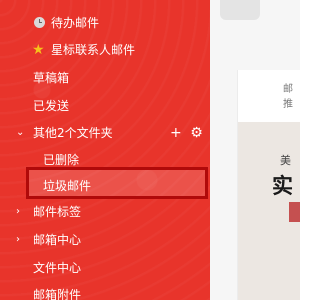 This screenshot has height=300, width=320. I want to click on sidebar-item-label: 草稿箱, so click(51, 78).